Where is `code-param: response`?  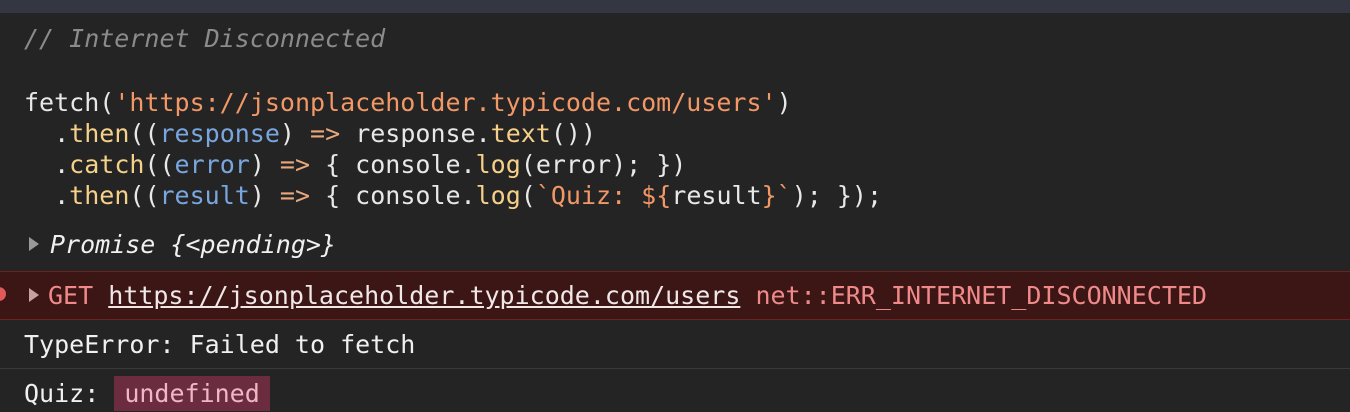
code-param: response is located at coordinates (219, 133).